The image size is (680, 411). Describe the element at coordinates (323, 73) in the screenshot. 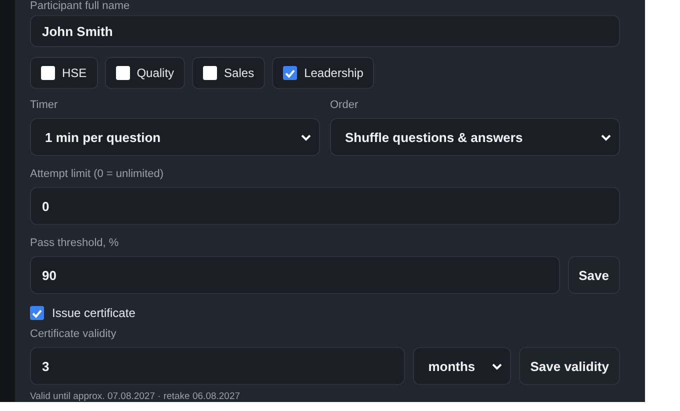

I see `category-chip: Leadership` at that location.